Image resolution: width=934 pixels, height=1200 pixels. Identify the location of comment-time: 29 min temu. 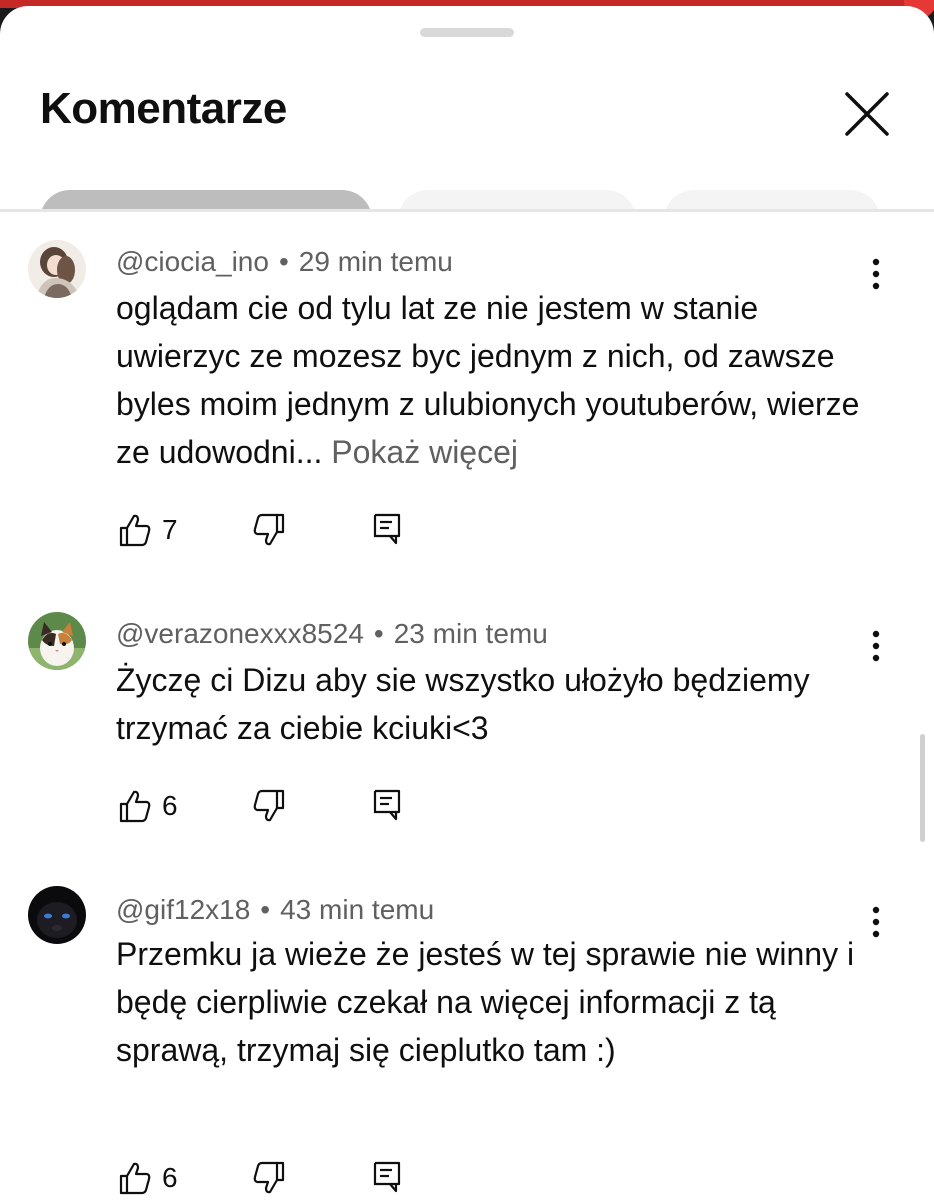
(375, 261).